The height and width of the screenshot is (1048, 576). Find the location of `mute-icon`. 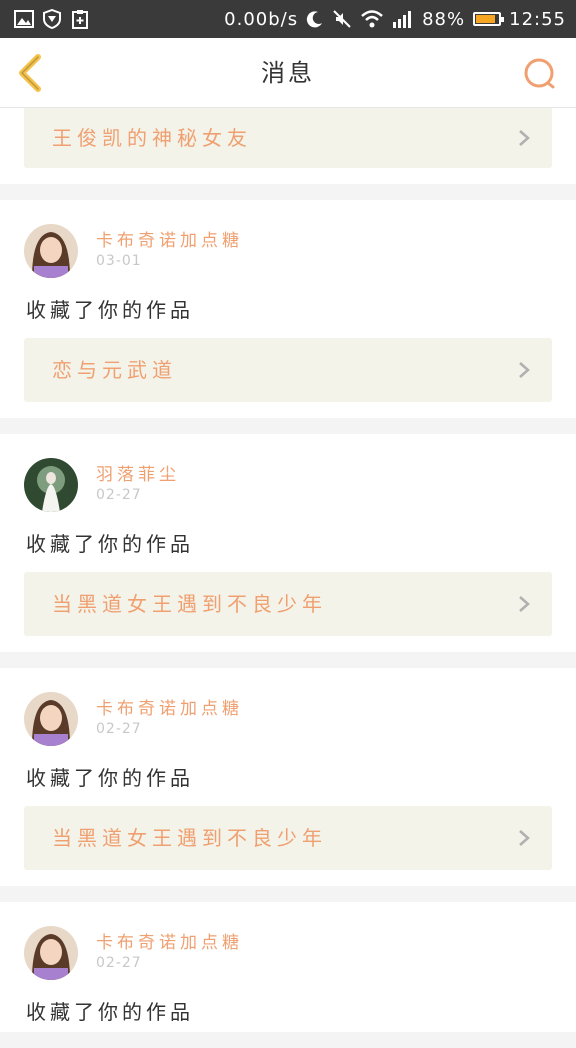

mute-icon is located at coordinates (342, 19).